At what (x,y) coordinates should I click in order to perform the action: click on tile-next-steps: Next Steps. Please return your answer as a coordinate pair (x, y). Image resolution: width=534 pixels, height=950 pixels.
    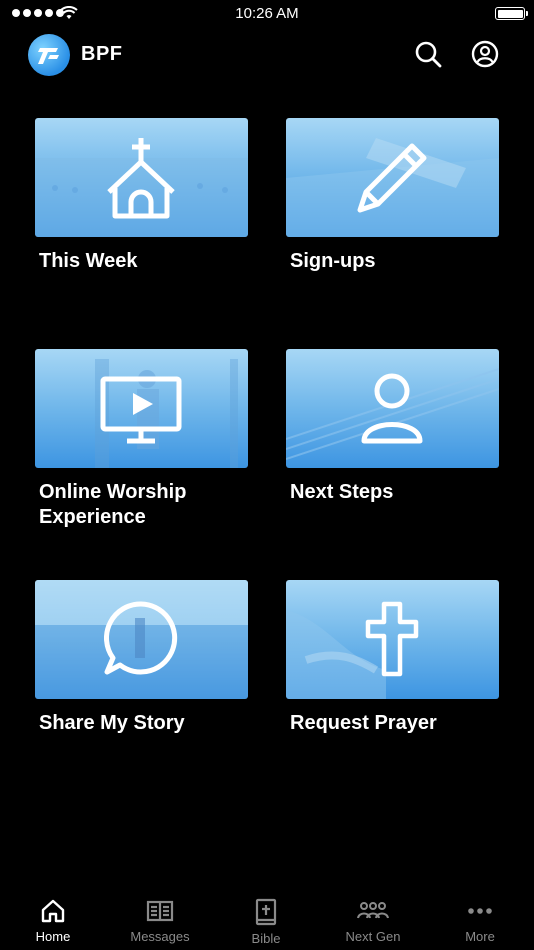
    Looking at the image, I should click on (392, 427).